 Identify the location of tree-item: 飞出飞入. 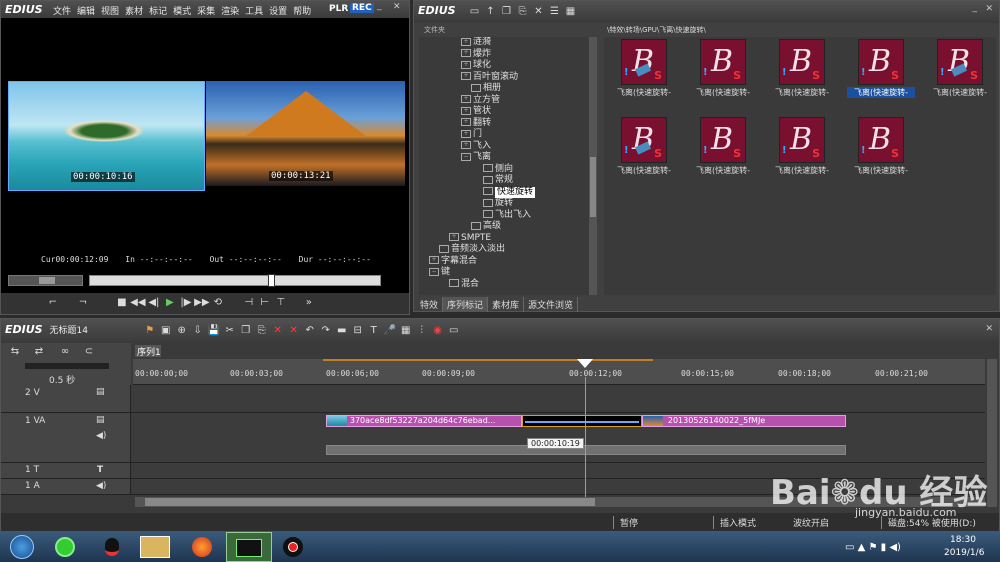
(508, 216).